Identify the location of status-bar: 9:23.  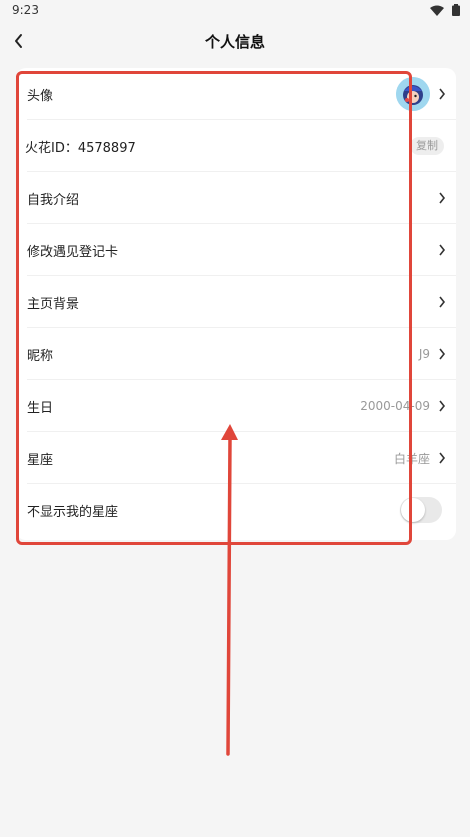
(235, 11).